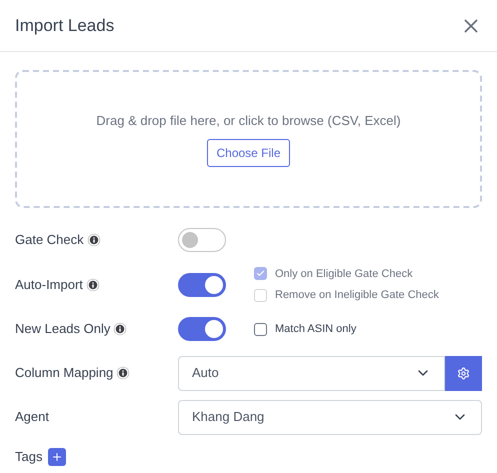 This screenshot has height=473, width=497. Describe the element at coordinates (260, 273) in the screenshot. I see `check-icon` at that location.